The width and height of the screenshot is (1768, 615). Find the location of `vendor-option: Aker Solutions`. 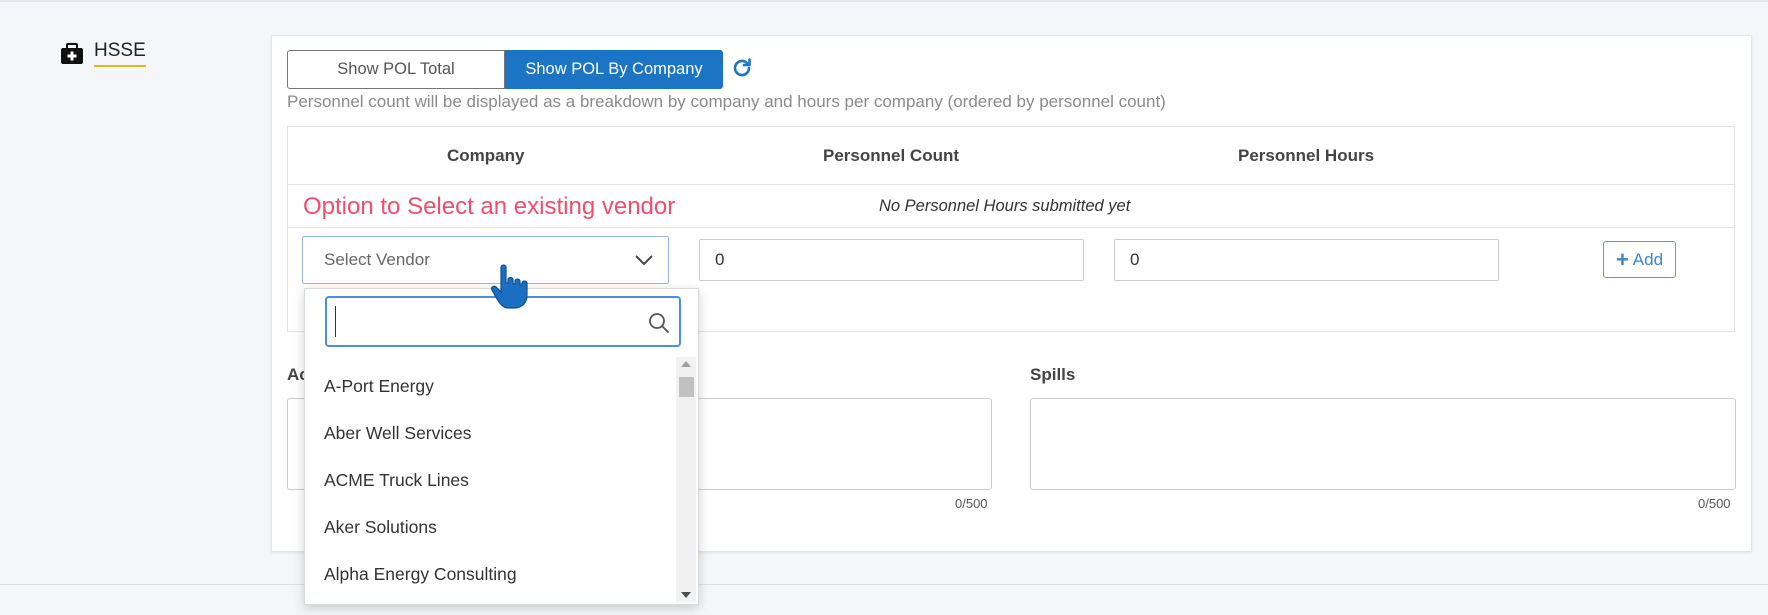

vendor-option: Aker Solutions is located at coordinates (380, 527).